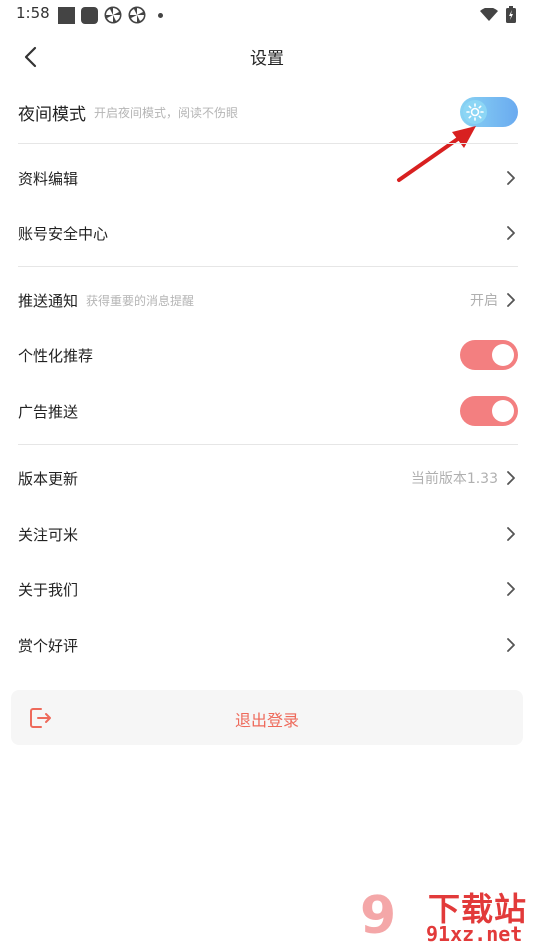 Image resolution: width=534 pixels, height=950 pixels. What do you see at coordinates (48, 411) in the screenshot?
I see `ad-push-label: 广告推送` at bounding box center [48, 411].